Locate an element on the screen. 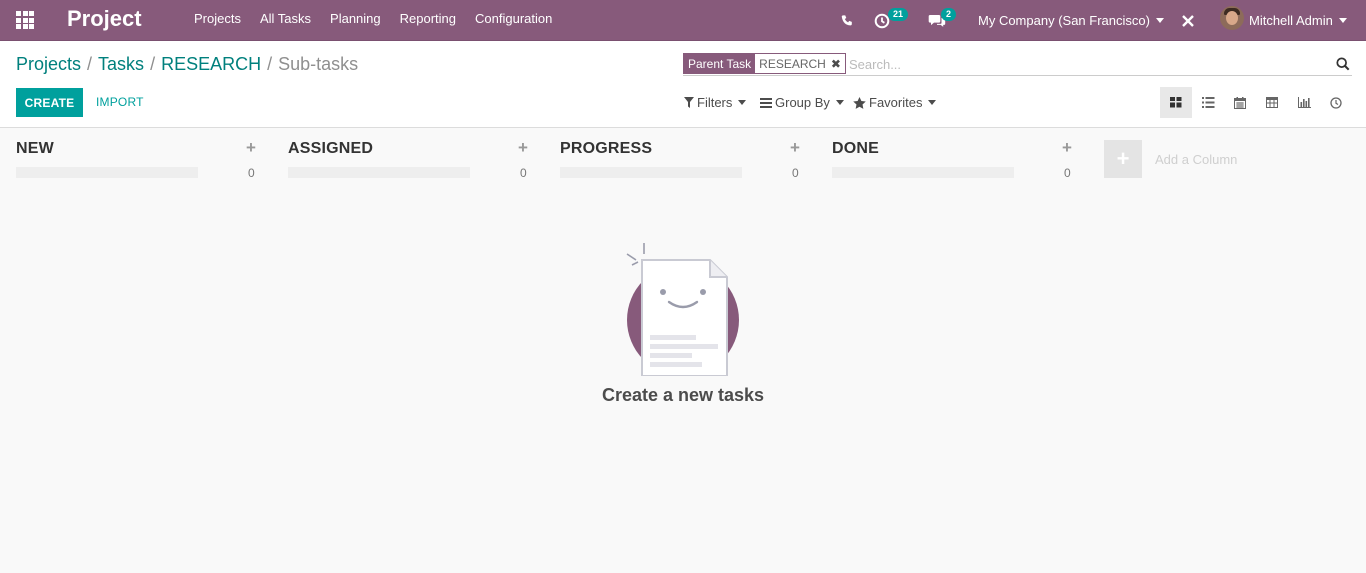 The height and width of the screenshot is (573, 1366). activity-count-badge: 21 is located at coordinates (898, 14).